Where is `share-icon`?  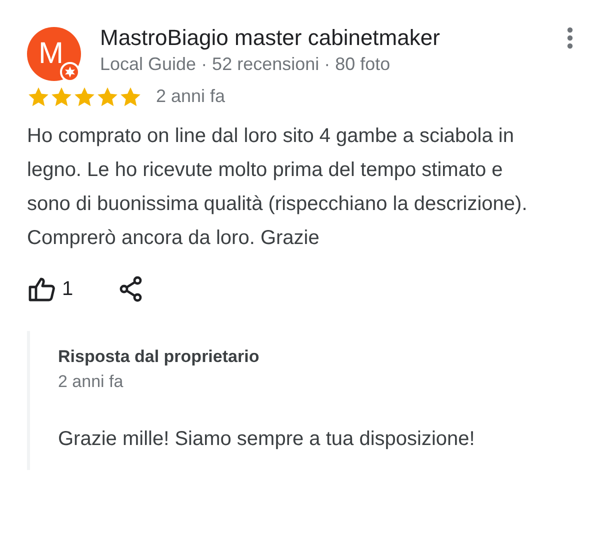
share-icon is located at coordinates (131, 289).